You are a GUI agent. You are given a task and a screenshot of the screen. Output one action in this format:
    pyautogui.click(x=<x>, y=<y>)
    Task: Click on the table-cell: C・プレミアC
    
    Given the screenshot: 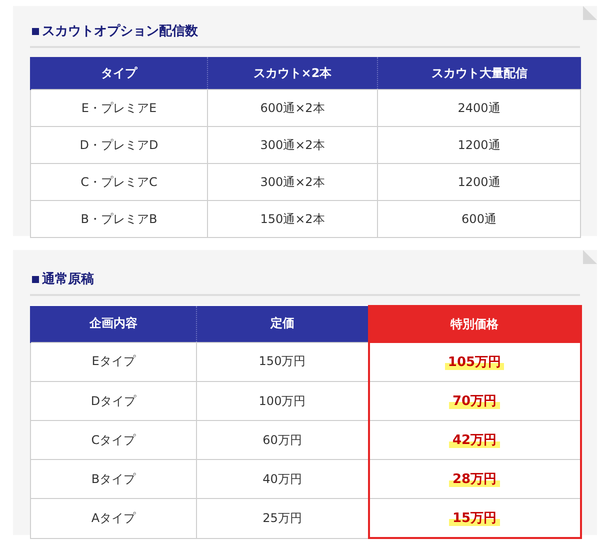 What is the action you would take?
    pyautogui.click(x=119, y=181)
    